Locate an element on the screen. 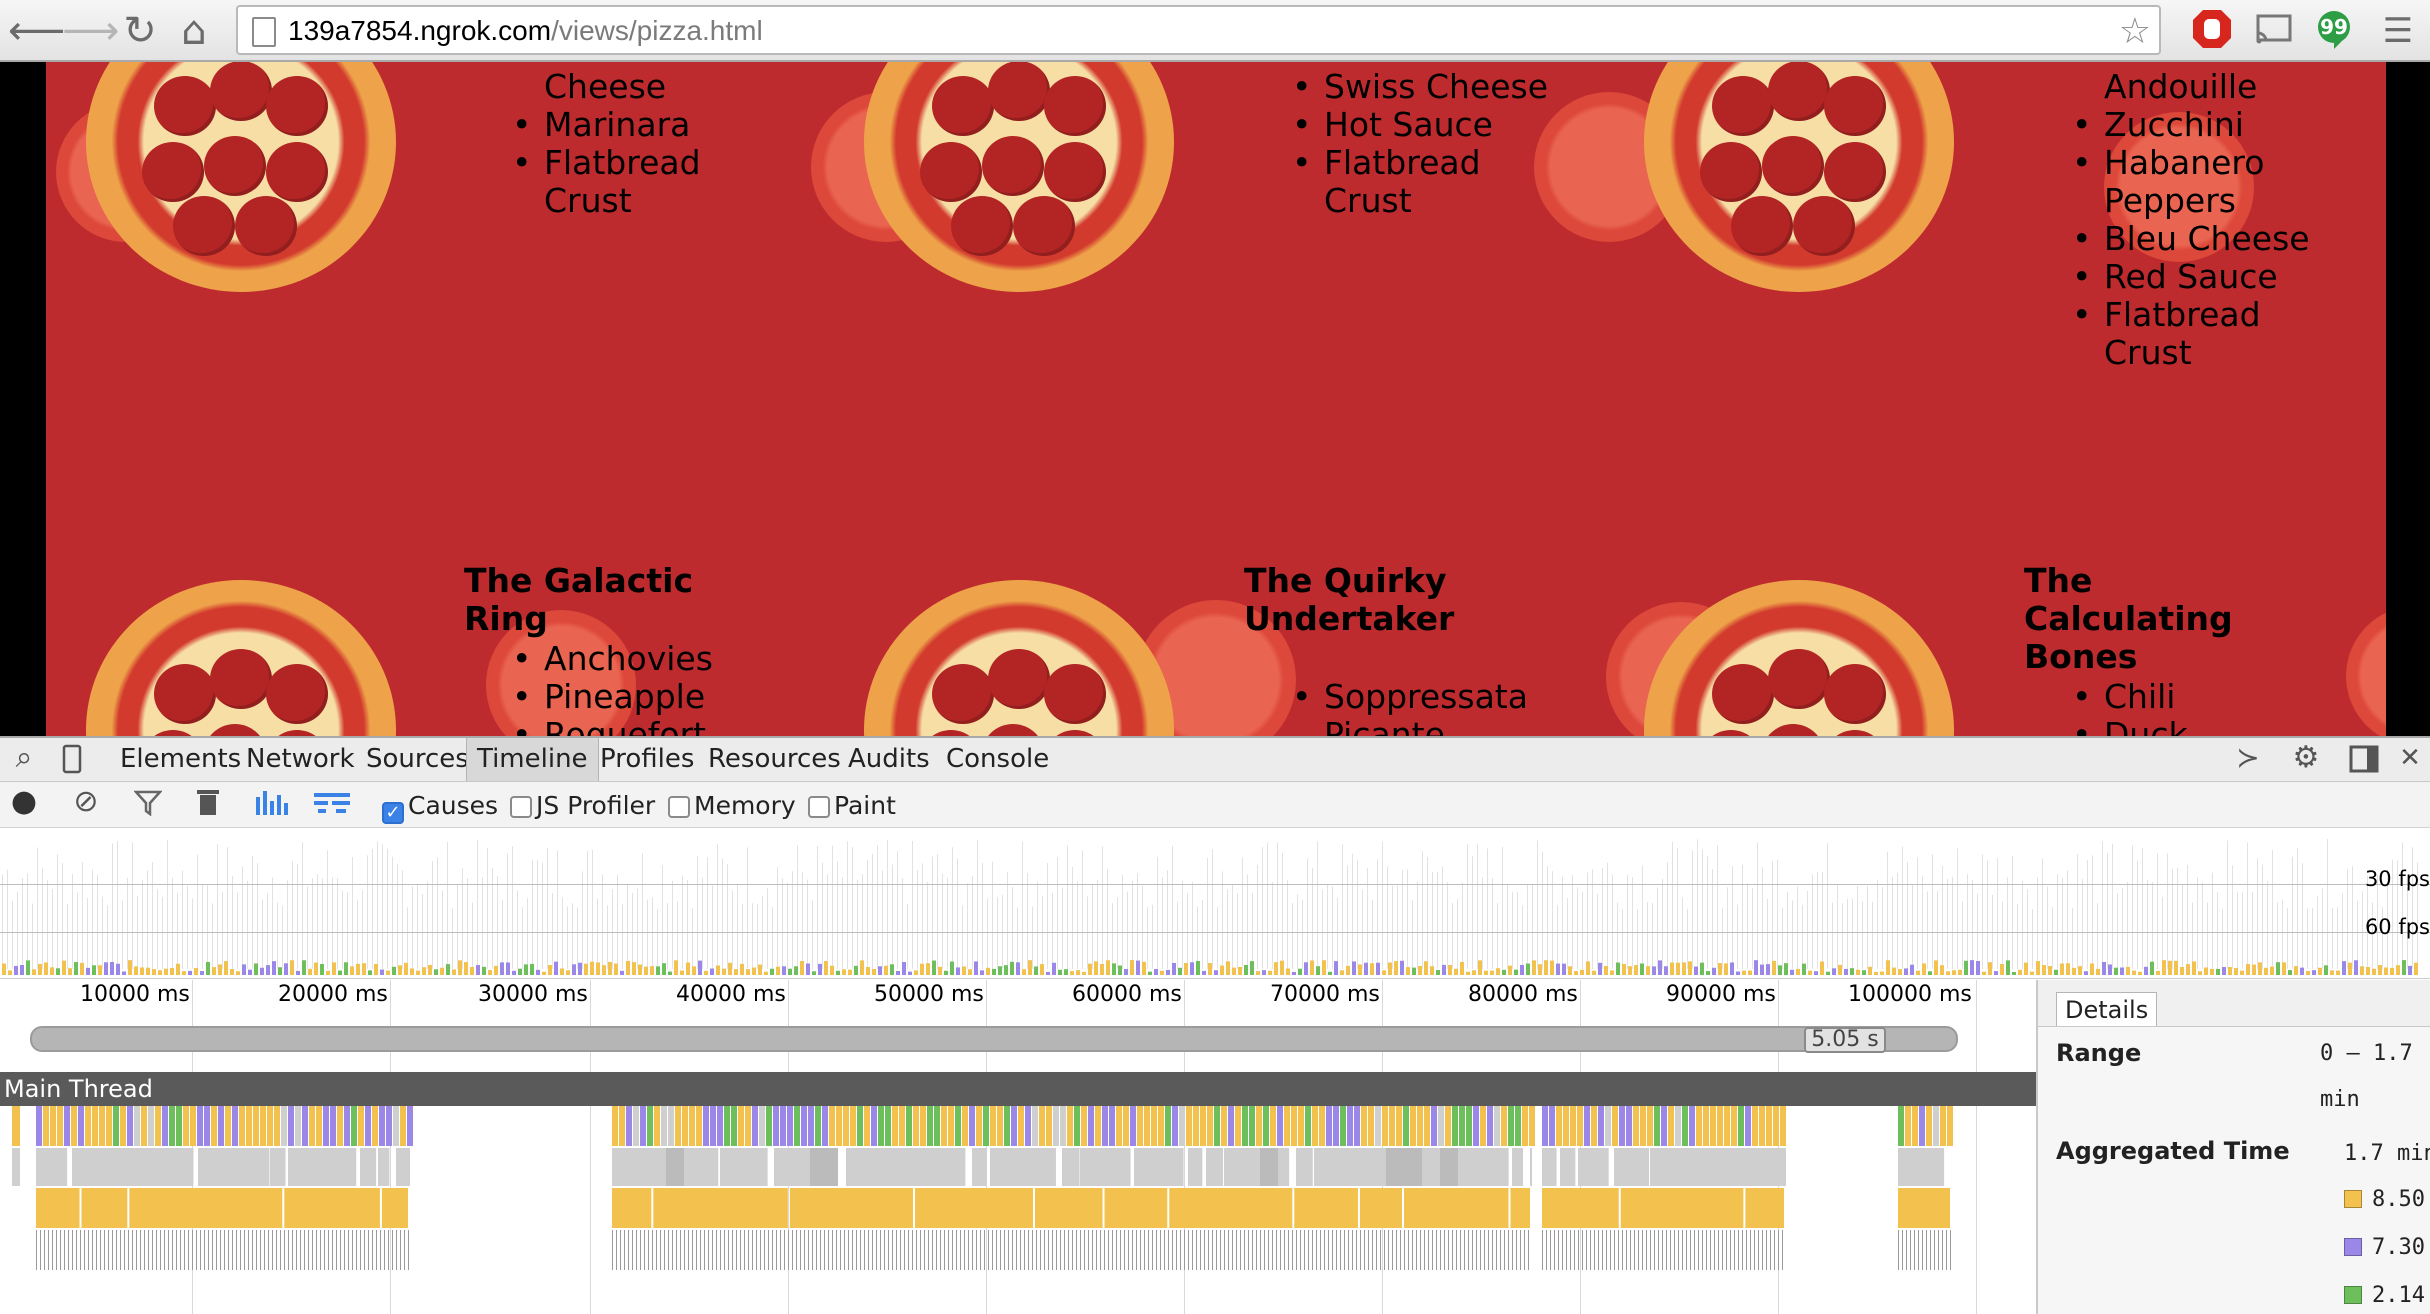 The image size is (2430, 1314). tab-sources: Sources is located at coordinates (417, 759).